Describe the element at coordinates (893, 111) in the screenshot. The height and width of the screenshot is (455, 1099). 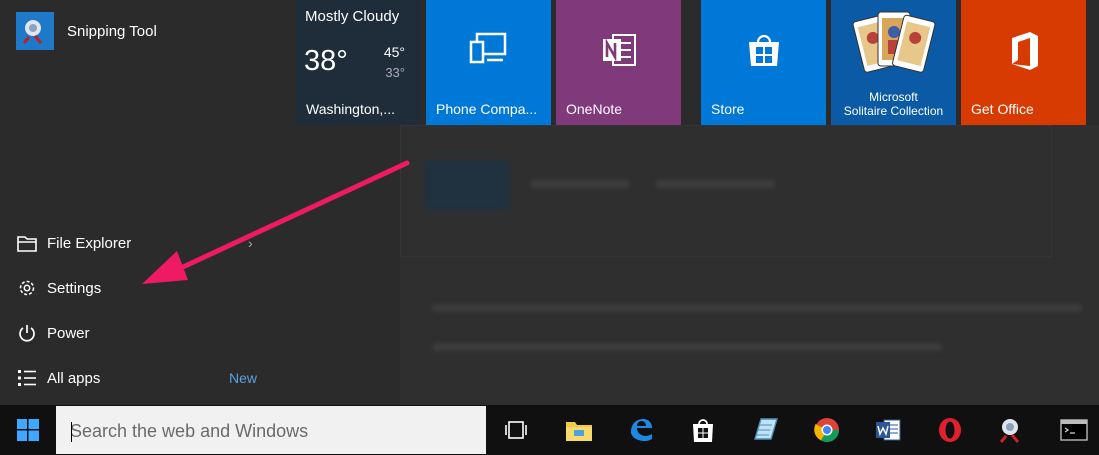
I see `solitaire-label-line2: Solitaire Collection` at that location.